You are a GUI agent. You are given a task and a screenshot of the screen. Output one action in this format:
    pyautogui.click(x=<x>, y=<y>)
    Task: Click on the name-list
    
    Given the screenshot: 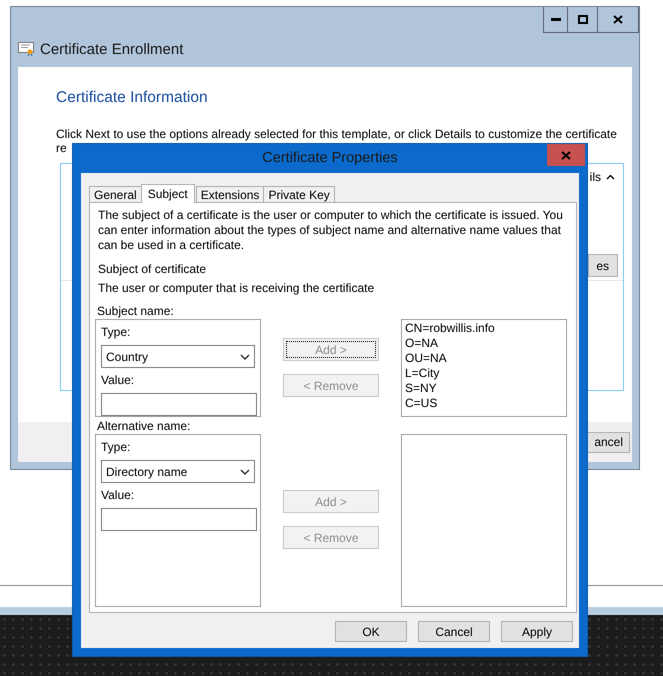 What is the action you would take?
    pyautogui.click(x=484, y=520)
    